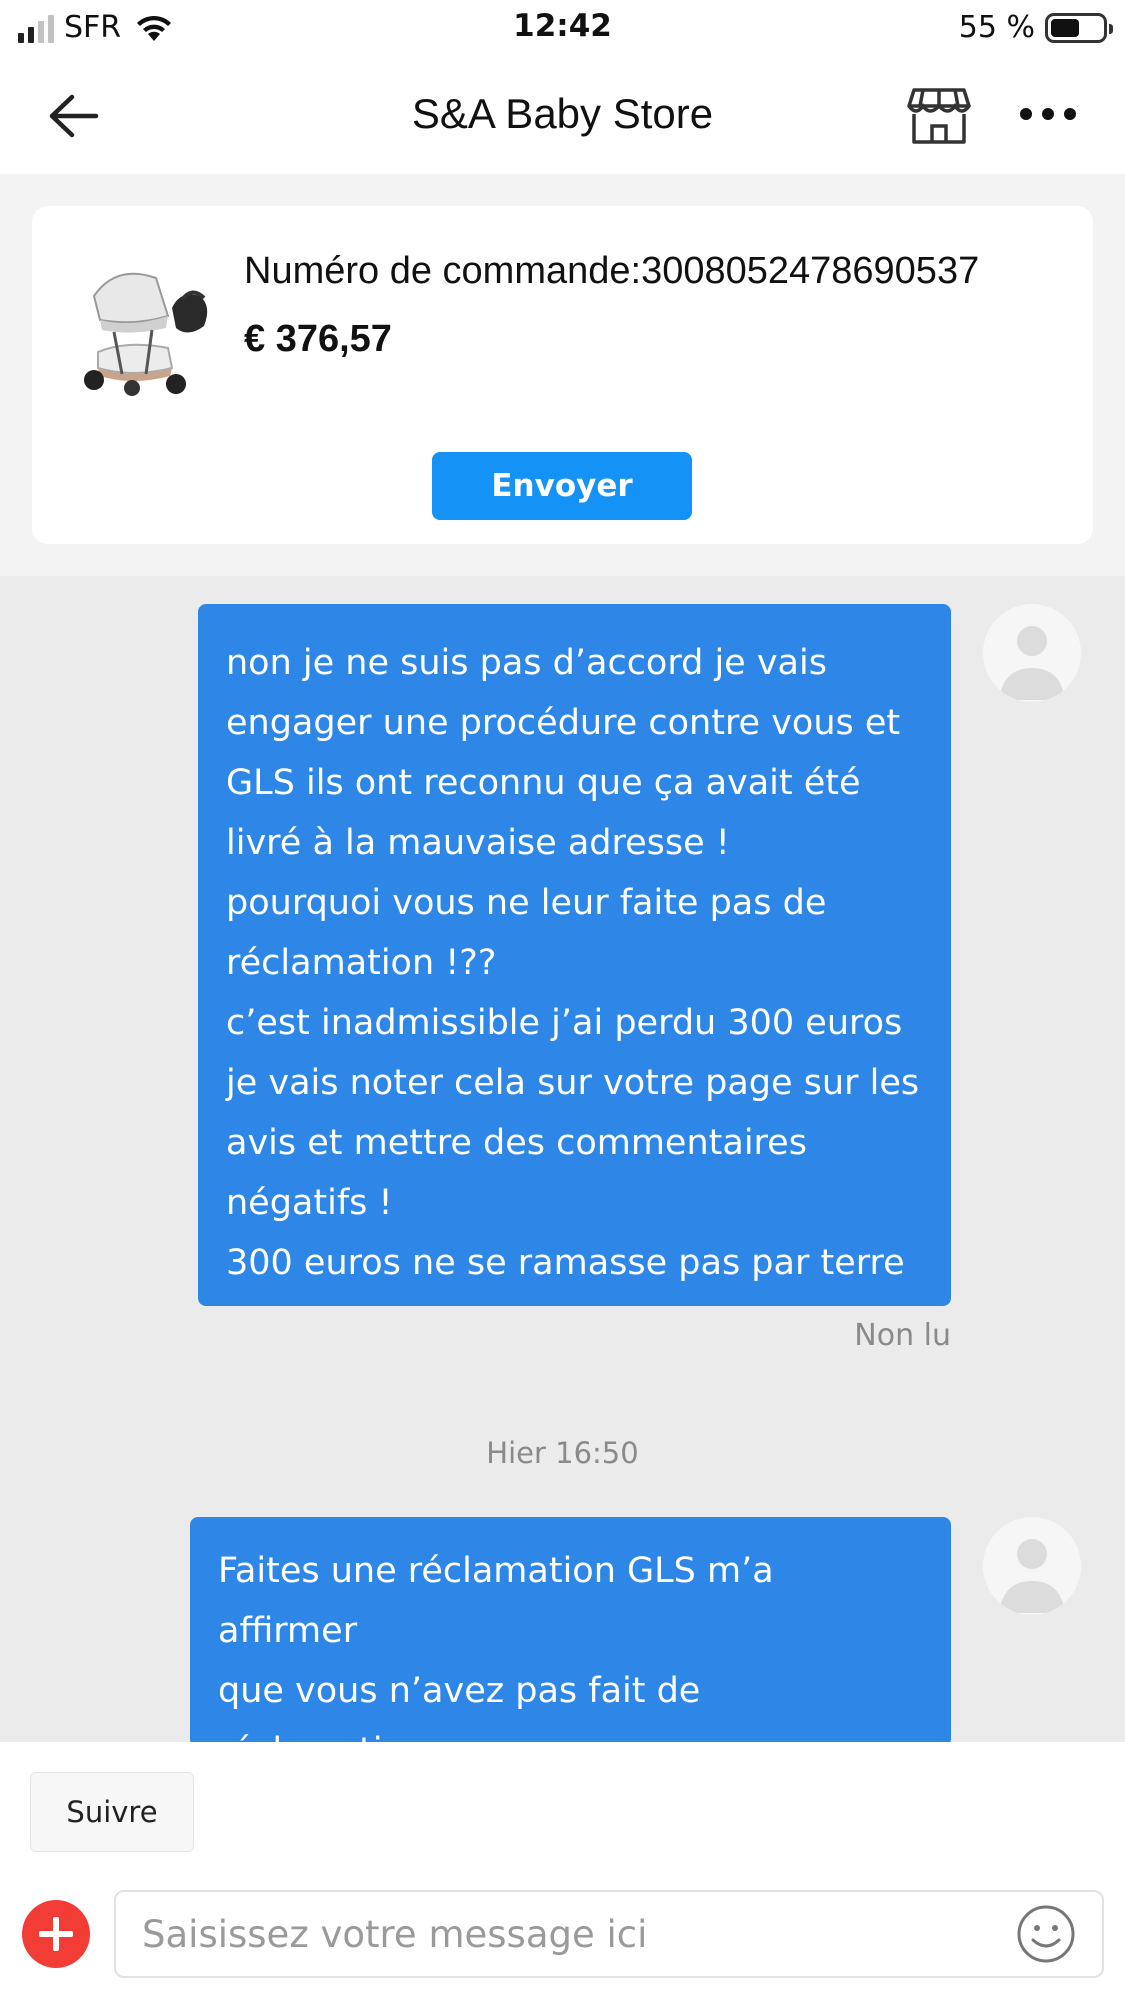  What do you see at coordinates (1035, 27) in the screenshot?
I see `status-right: 55 %` at bounding box center [1035, 27].